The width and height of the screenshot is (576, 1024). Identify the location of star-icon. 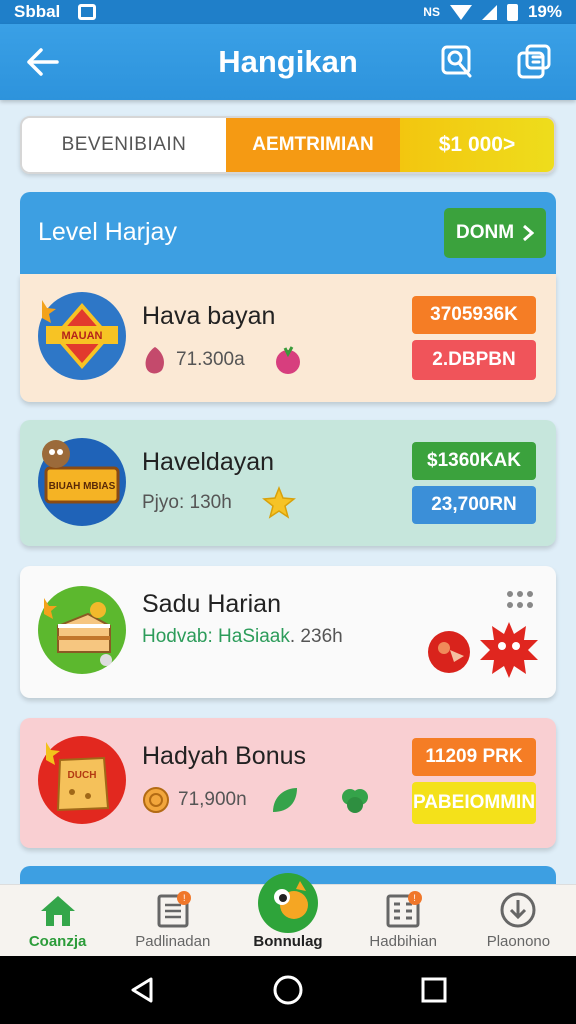
(278, 502).